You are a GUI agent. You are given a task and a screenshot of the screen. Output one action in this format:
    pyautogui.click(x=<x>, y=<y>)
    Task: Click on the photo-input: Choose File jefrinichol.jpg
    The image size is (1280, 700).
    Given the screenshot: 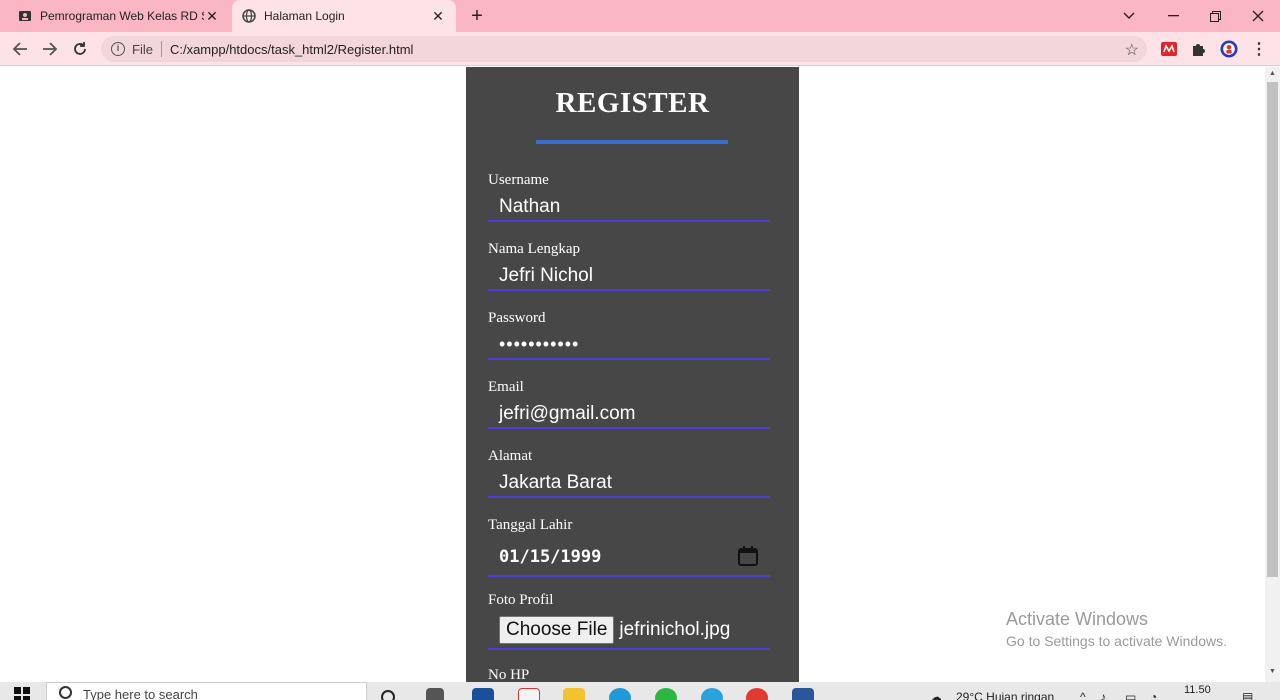 What is the action you would take?
    pyautogui.click(x=629, y=631)
    